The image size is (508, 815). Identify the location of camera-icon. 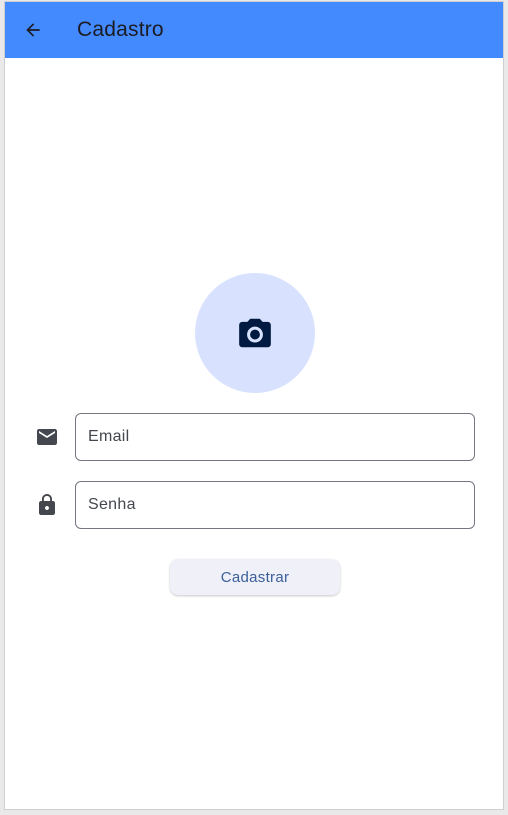
(255, 333).